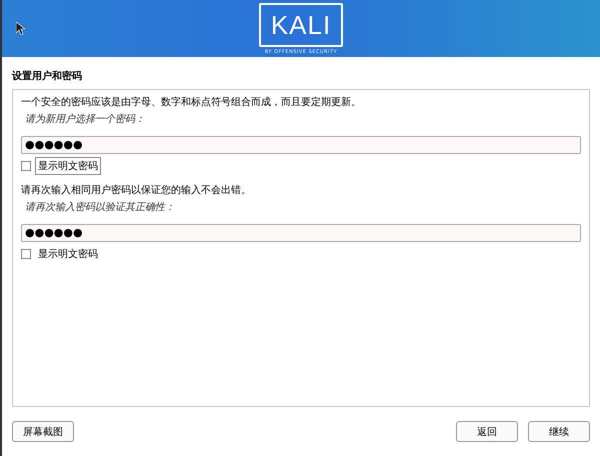 This screenshot has height=456, width=600. What do you see at coordinates (191, 103) in the screenshot?
I see `description-text: 一个安全的密码应该是由字母、数字和标点符号组合而成，而且要定期更新。` at bounding box center [191, 103].